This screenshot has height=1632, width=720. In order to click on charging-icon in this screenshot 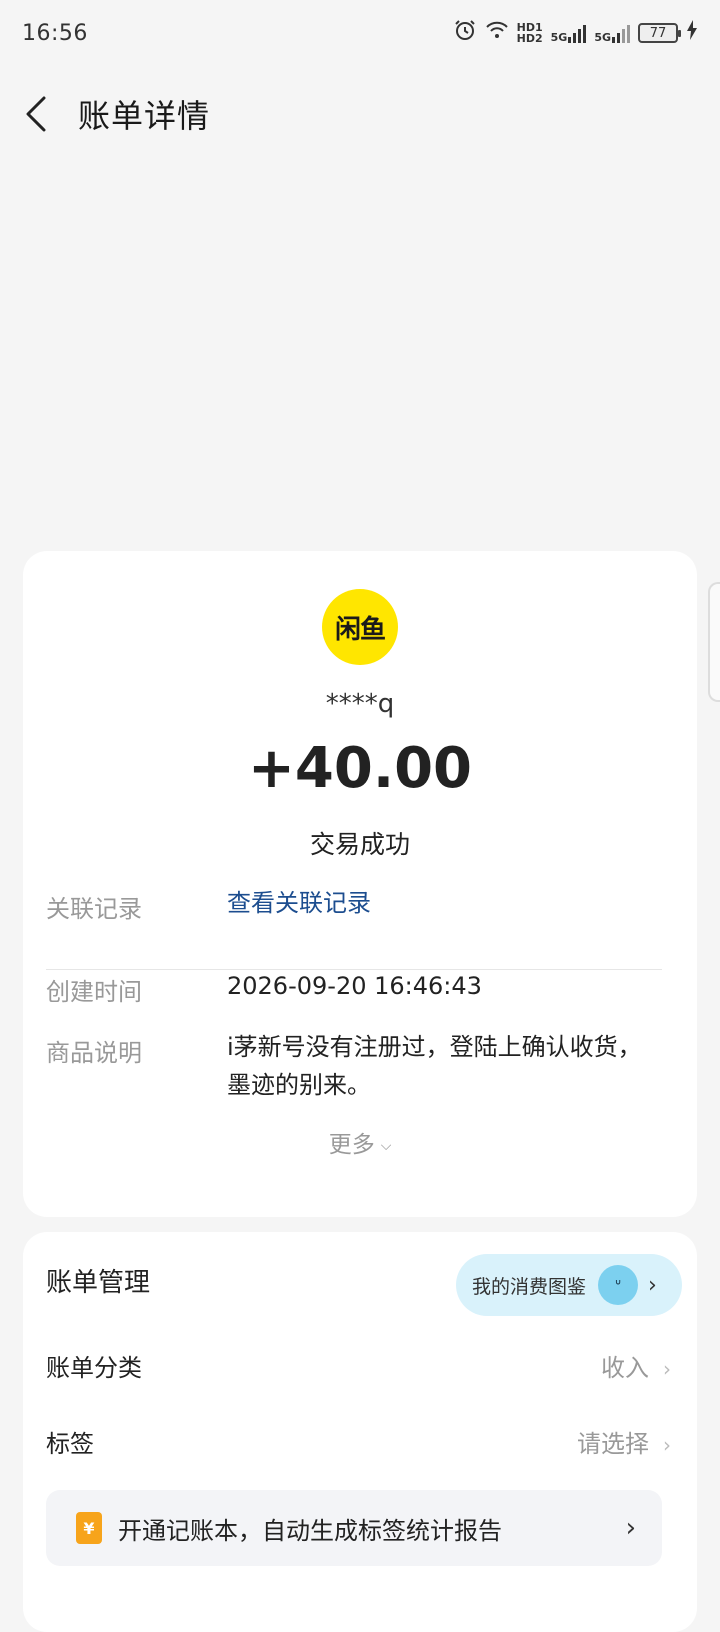, I will do `click(692, 33)`.